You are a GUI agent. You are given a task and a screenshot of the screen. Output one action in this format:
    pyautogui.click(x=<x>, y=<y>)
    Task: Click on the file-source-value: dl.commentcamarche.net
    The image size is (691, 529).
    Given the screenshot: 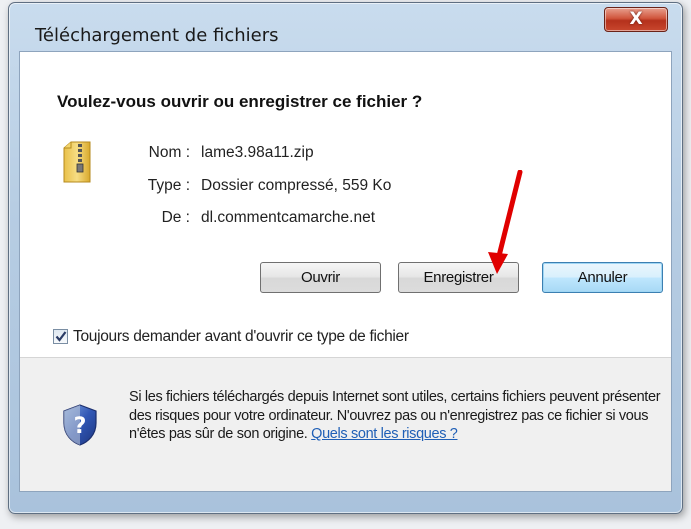 What is the action you would take?
    pyautogui.click(x=288, y=217)
    